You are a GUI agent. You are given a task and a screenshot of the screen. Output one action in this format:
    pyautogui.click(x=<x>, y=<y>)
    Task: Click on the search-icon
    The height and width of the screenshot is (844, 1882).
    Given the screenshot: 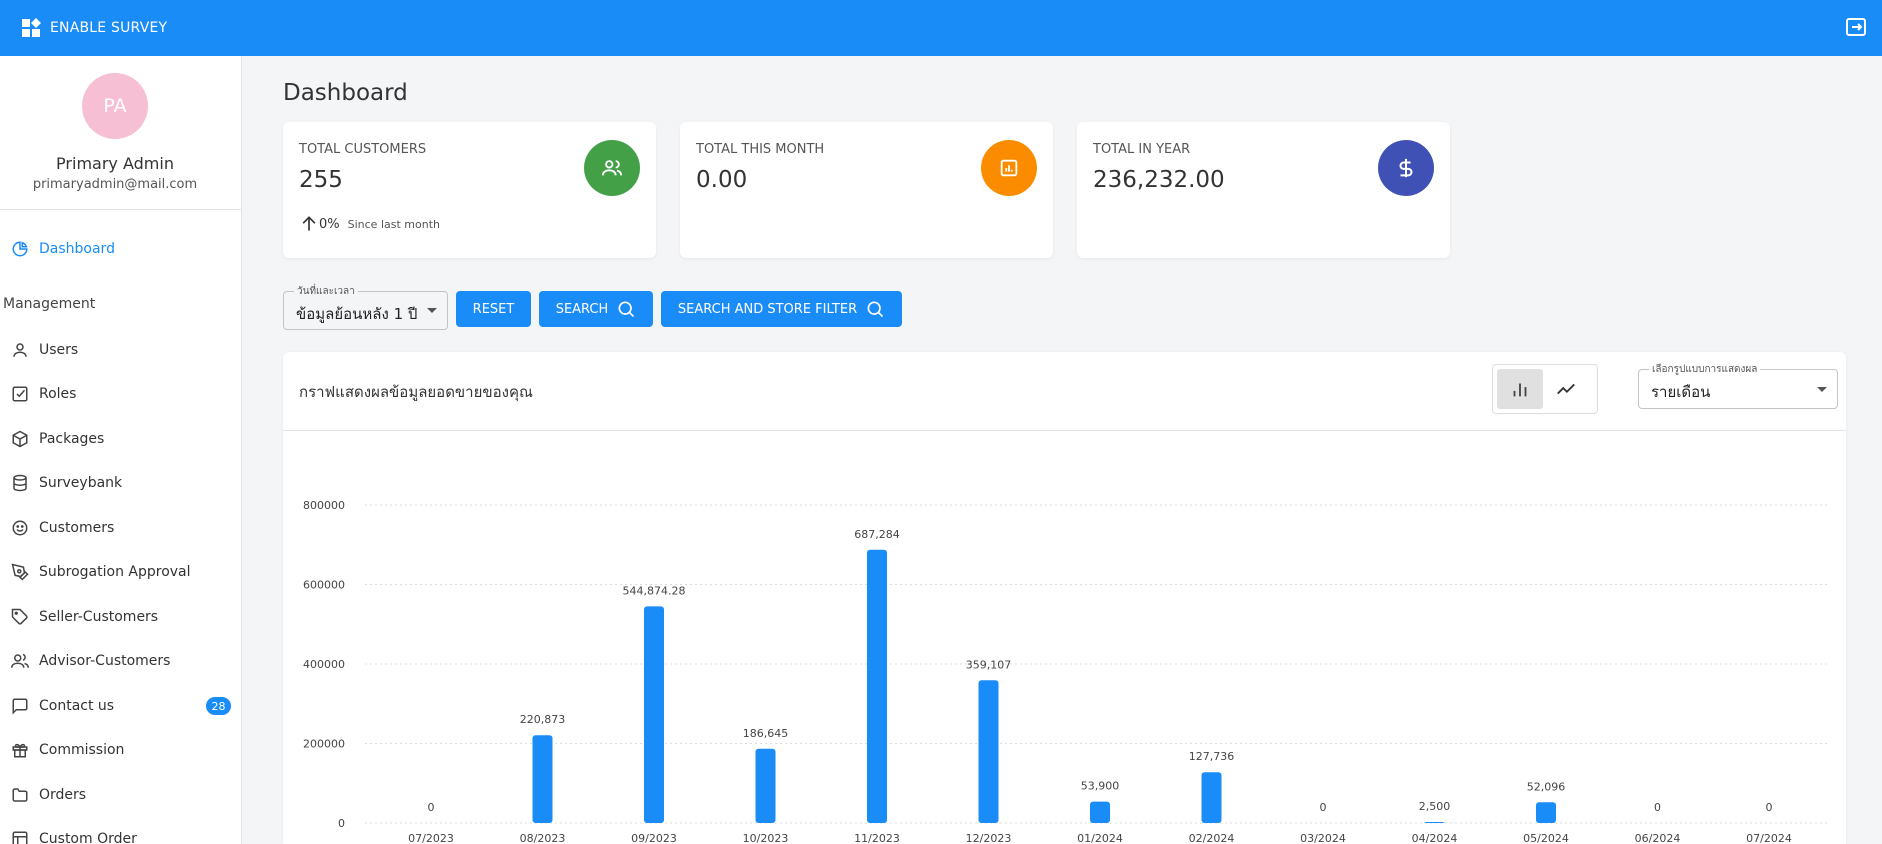 What is the action you would take?
    pyautogui.click(x=626, y=309)
    